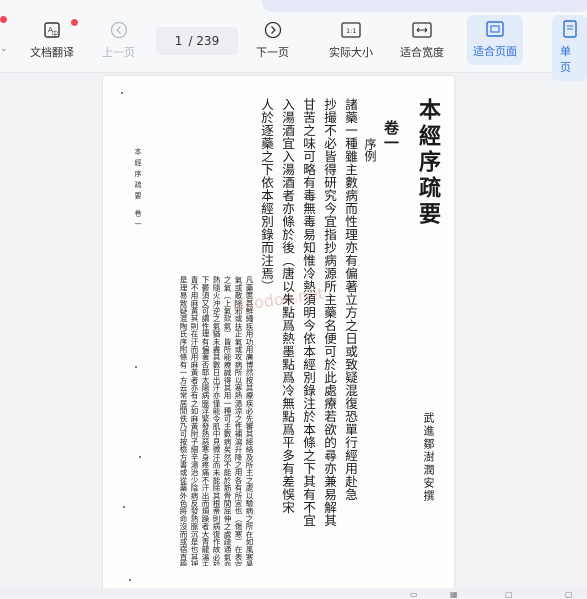 The height and width of the screenshot is (599, 587). Describe the element at coordinates (179, 41) in the screenshot. I see `page-current: 1` at that location.